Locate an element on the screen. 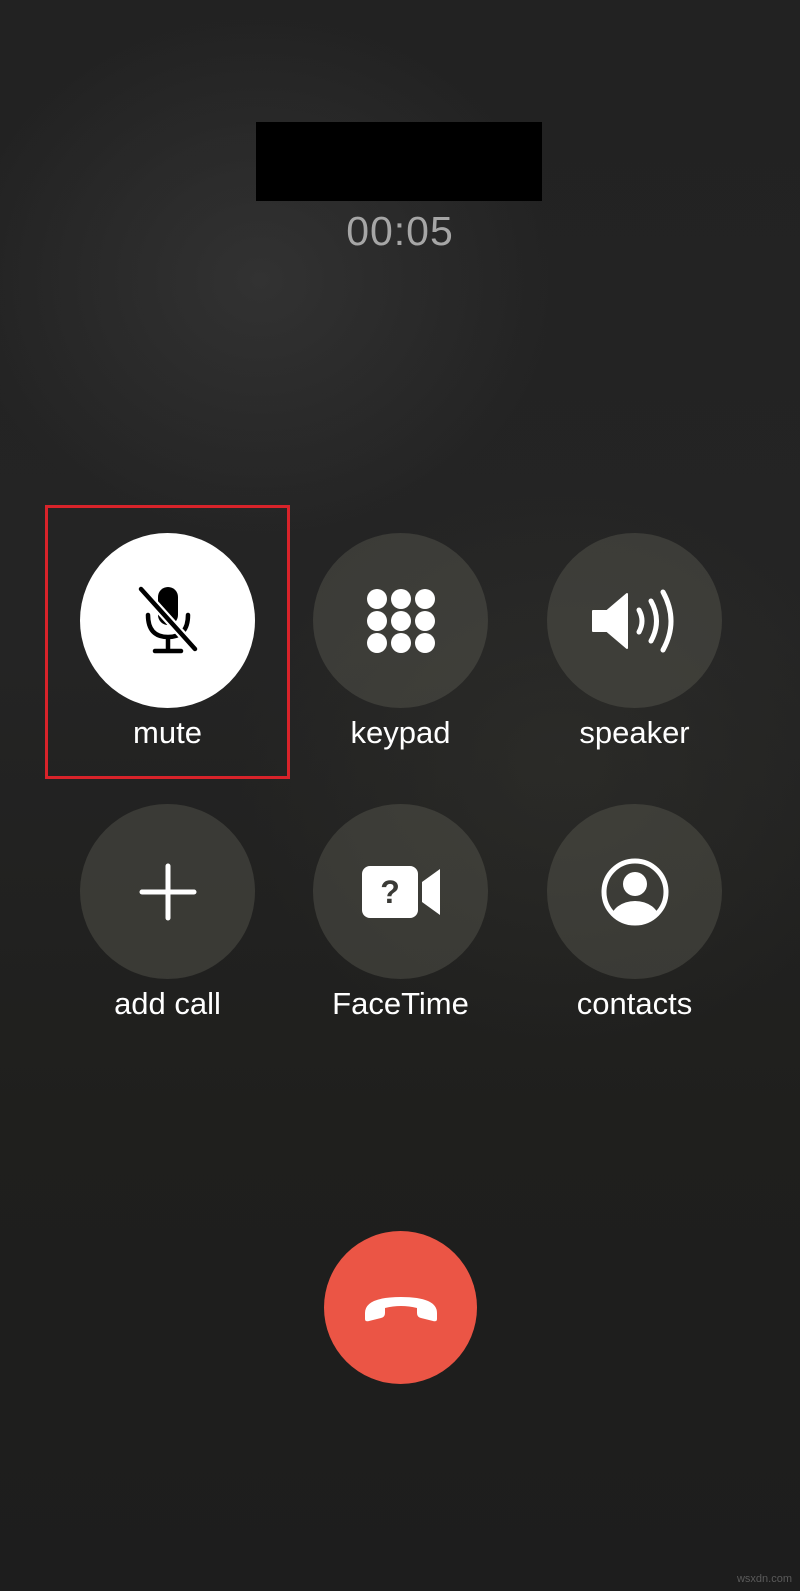  add-call-label: add call is located at coordinates (167, 1003).